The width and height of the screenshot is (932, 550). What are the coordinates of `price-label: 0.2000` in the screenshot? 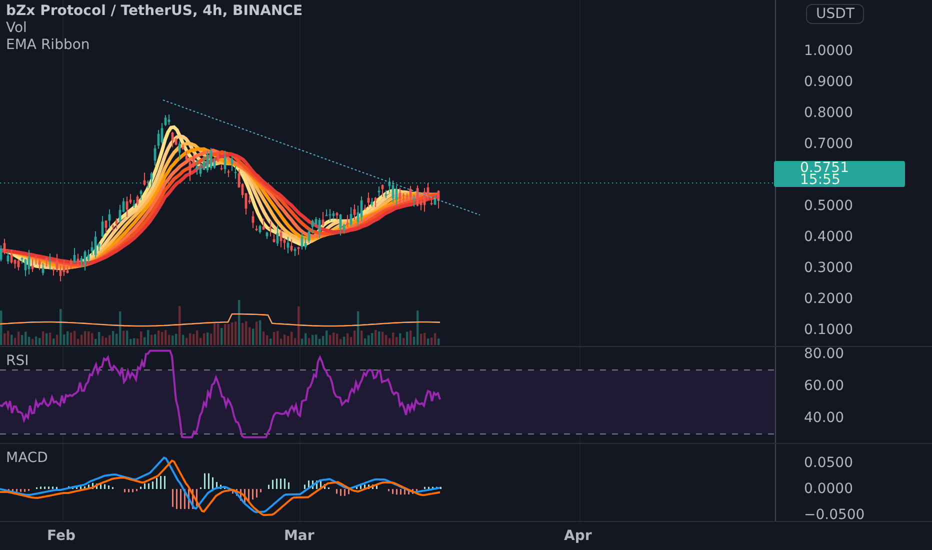 It's located at (828, 299).